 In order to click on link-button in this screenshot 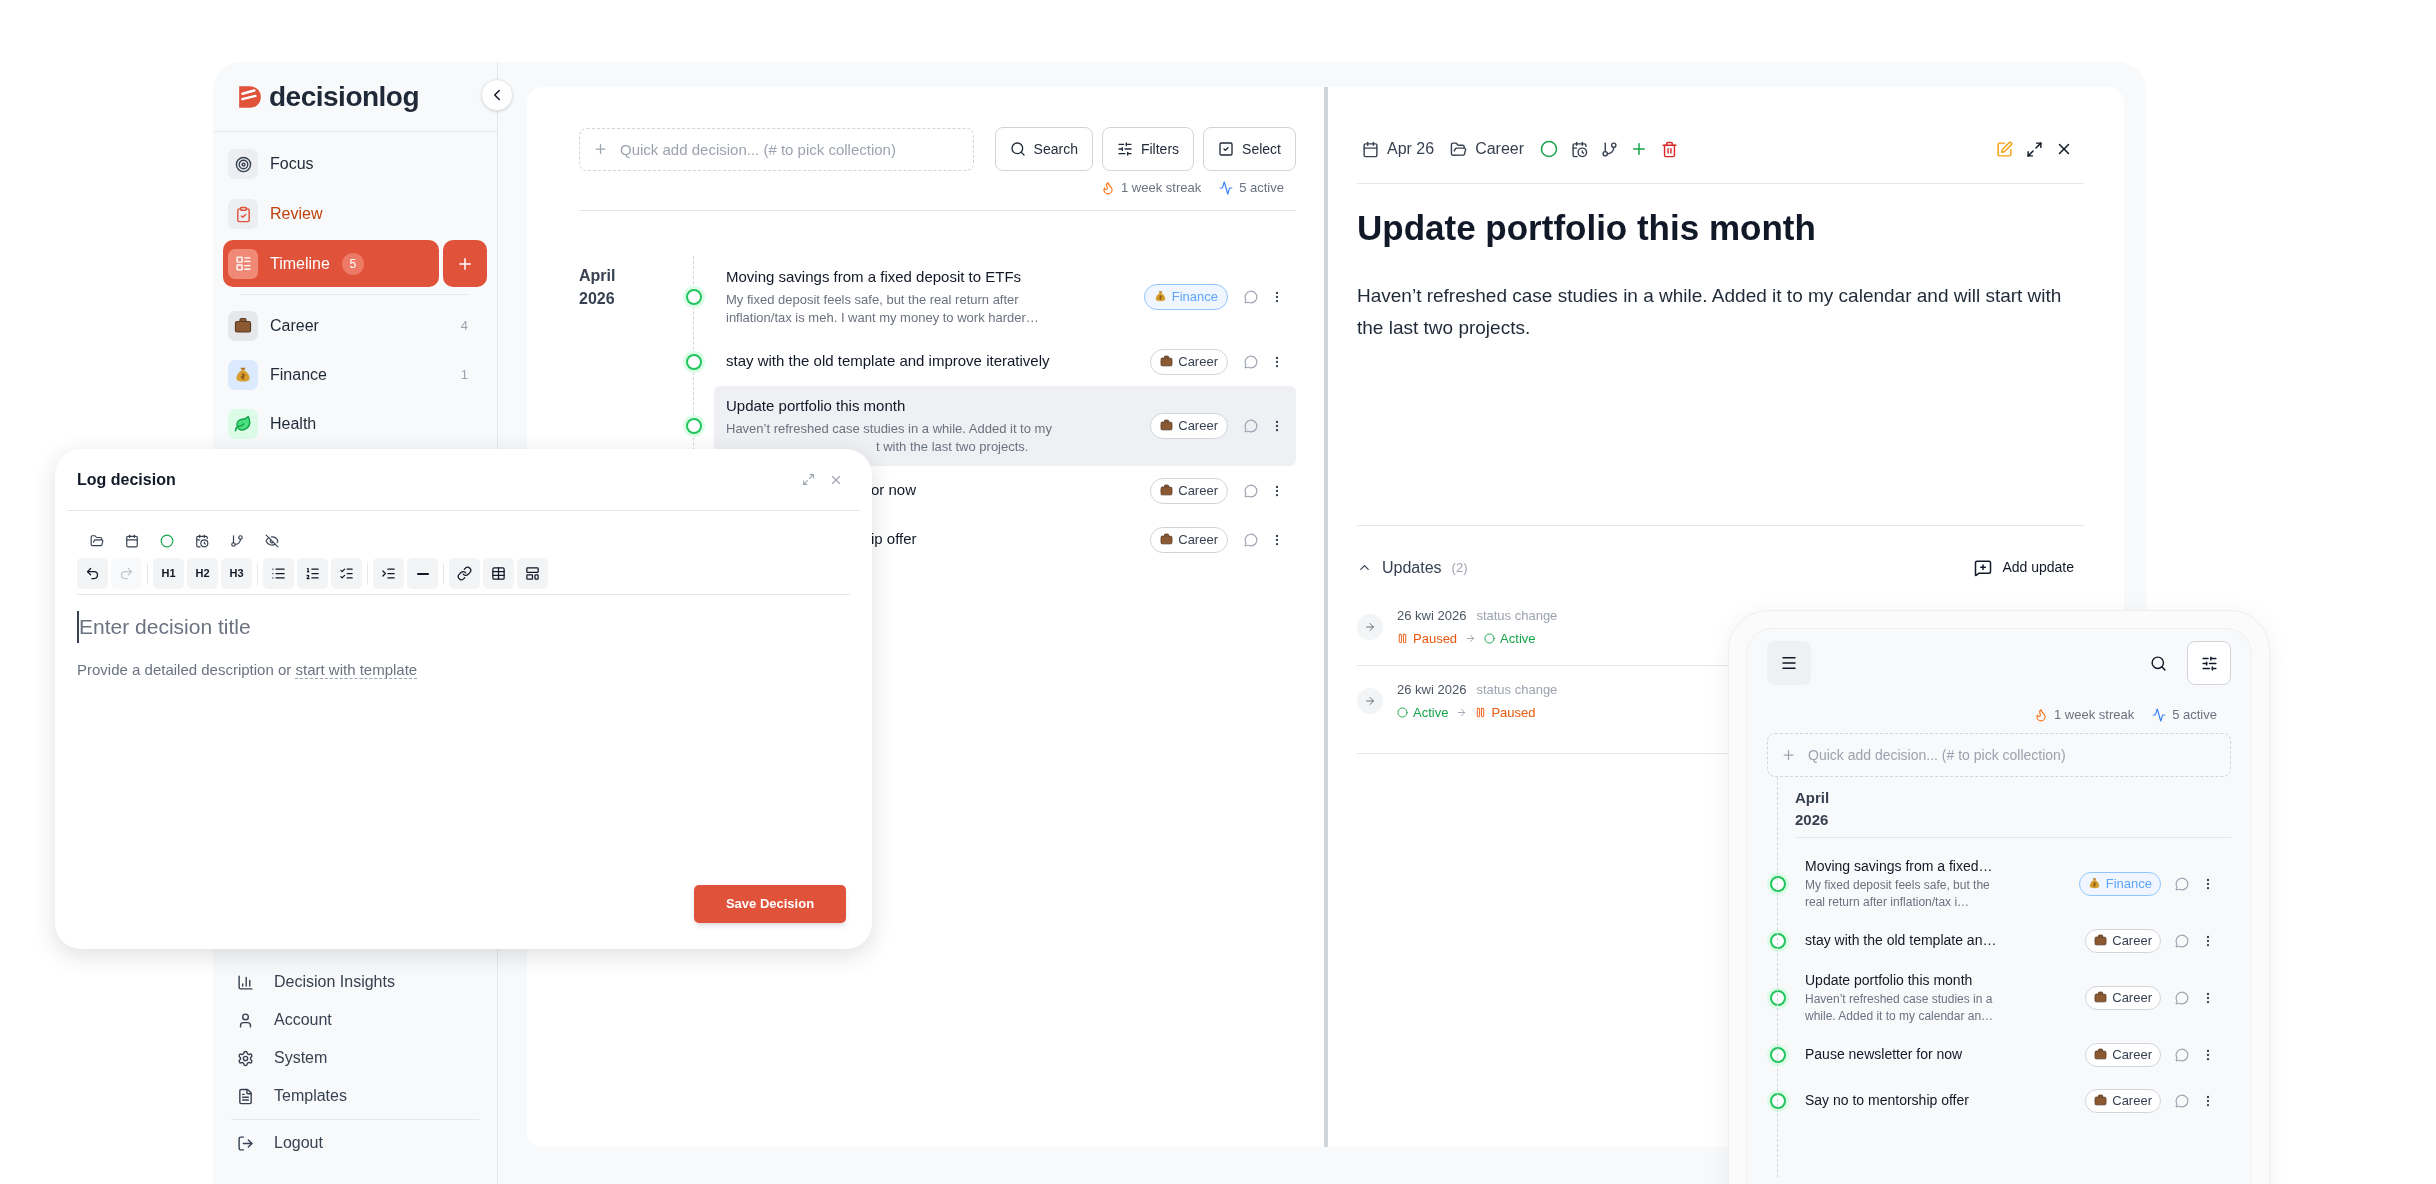, I will do `click(464, 573)`.